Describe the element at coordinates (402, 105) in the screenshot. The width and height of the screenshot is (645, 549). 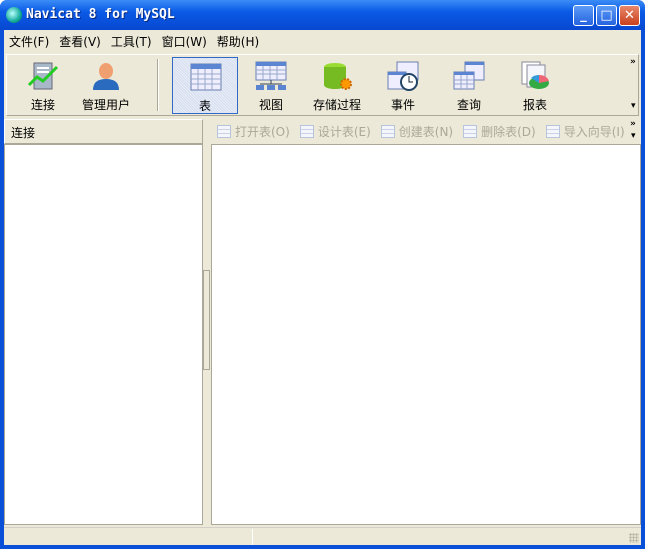
I see `toolbar-label: 事件` at that location.